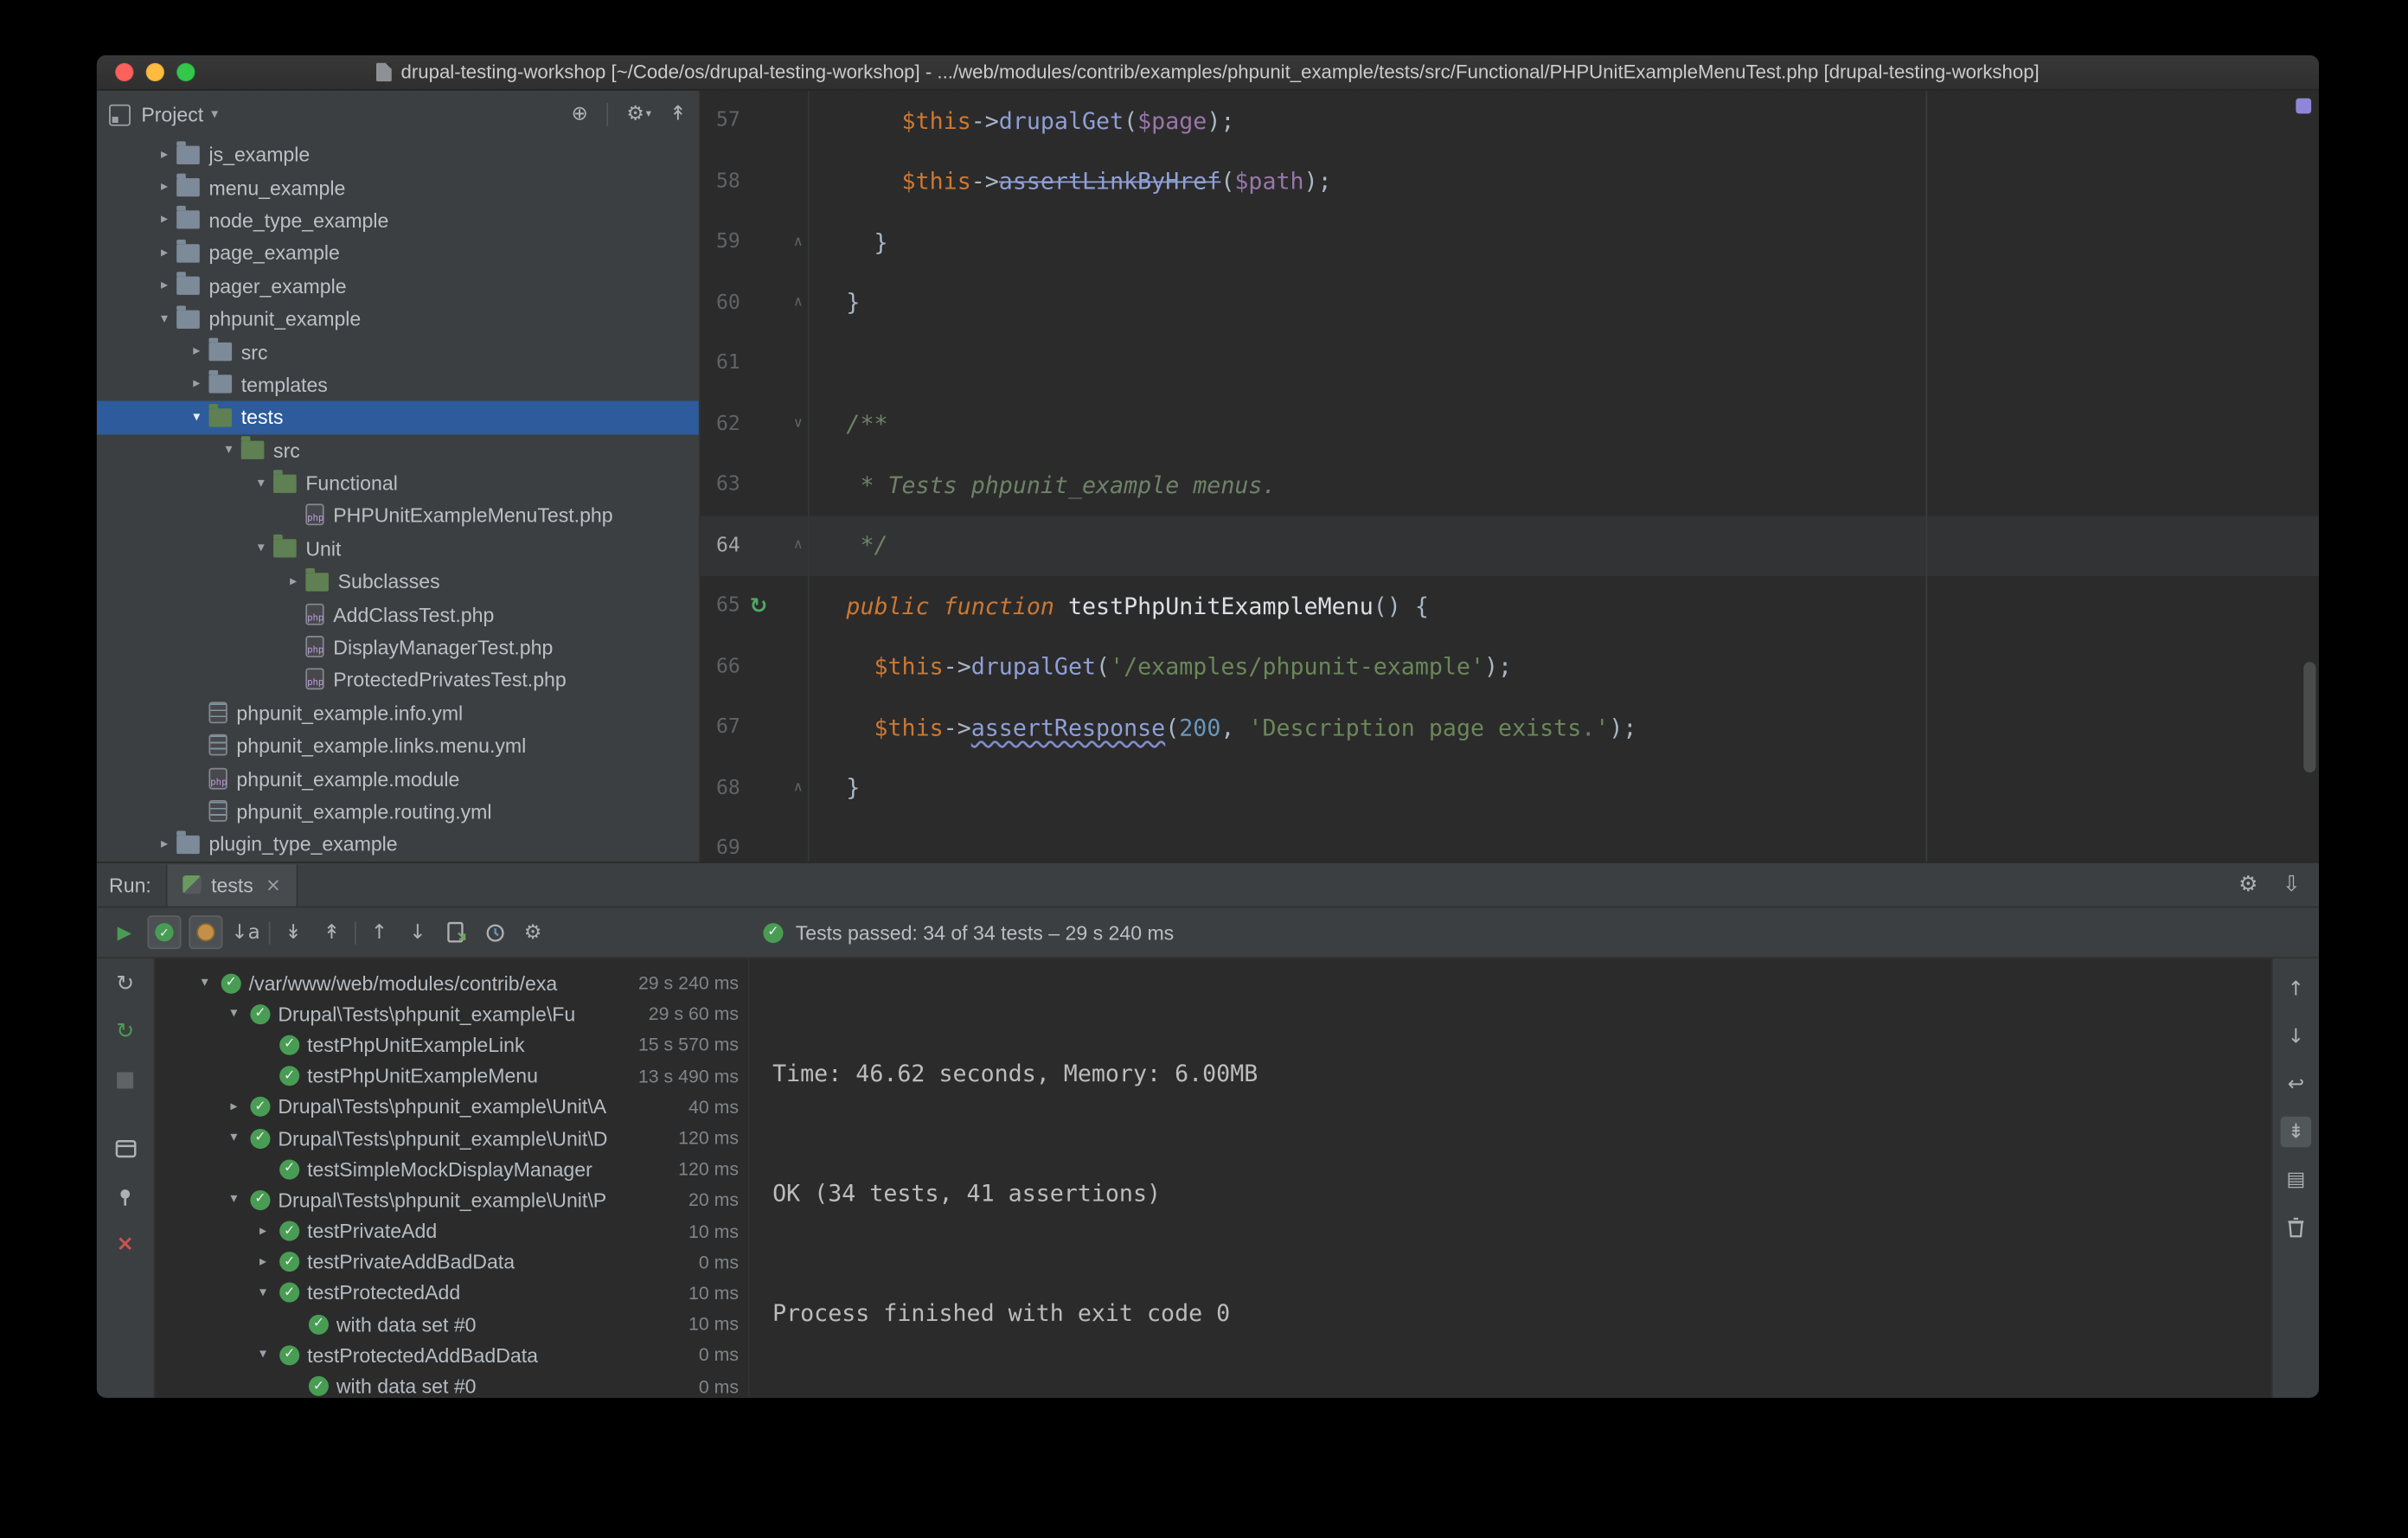  I want to click on expand-all-icon: ↡, so click(293, 933).